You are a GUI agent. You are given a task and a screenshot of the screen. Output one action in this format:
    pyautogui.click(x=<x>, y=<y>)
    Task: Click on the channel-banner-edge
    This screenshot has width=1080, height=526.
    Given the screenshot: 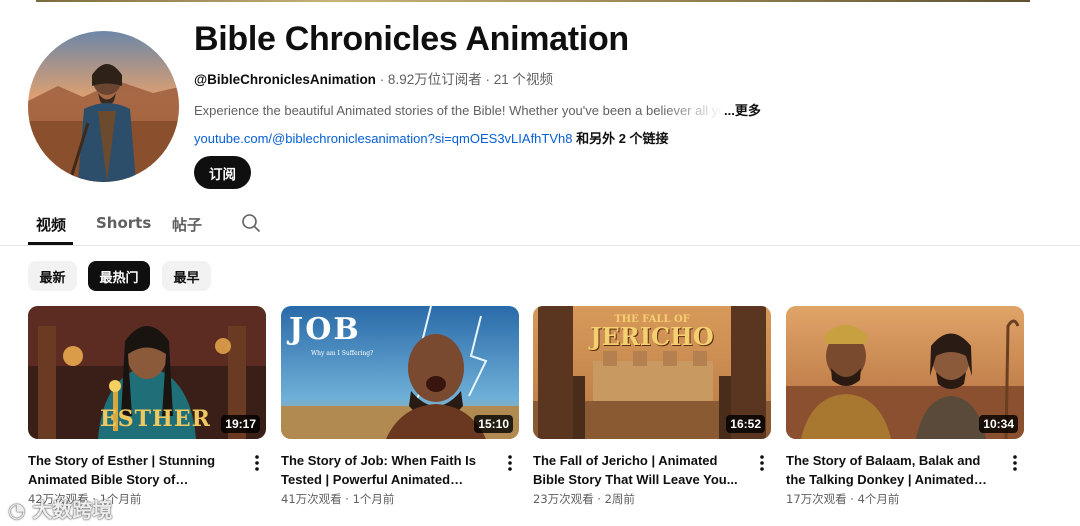 What is the action you would take?
    pyautogui.click(x=533, y=1)
    